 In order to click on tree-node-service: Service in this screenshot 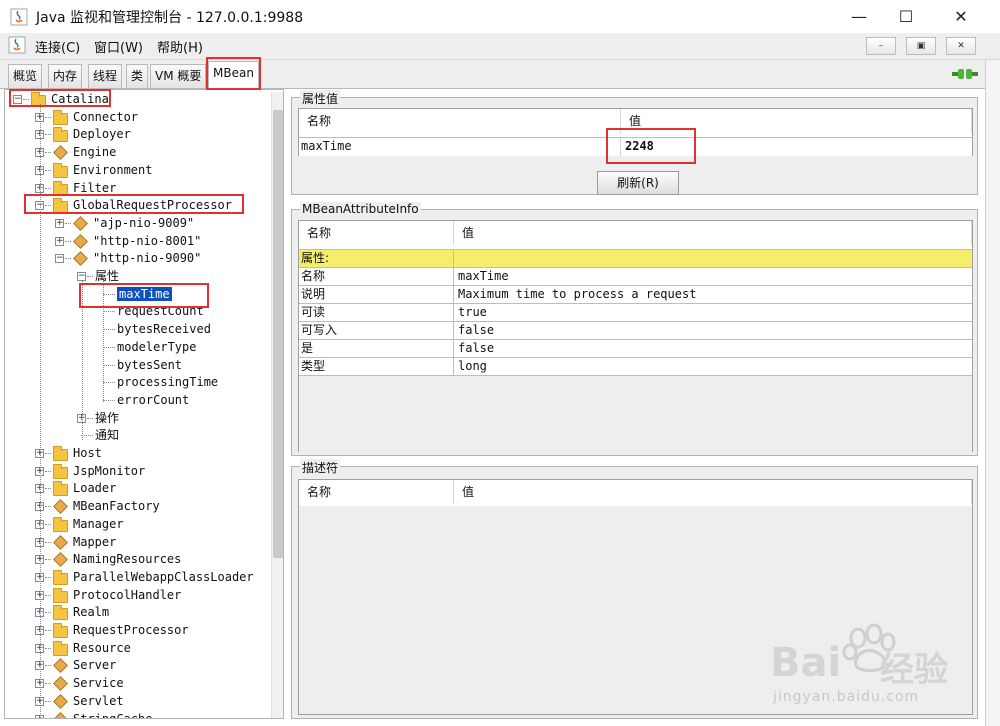, I will do `click(98, 683)`.